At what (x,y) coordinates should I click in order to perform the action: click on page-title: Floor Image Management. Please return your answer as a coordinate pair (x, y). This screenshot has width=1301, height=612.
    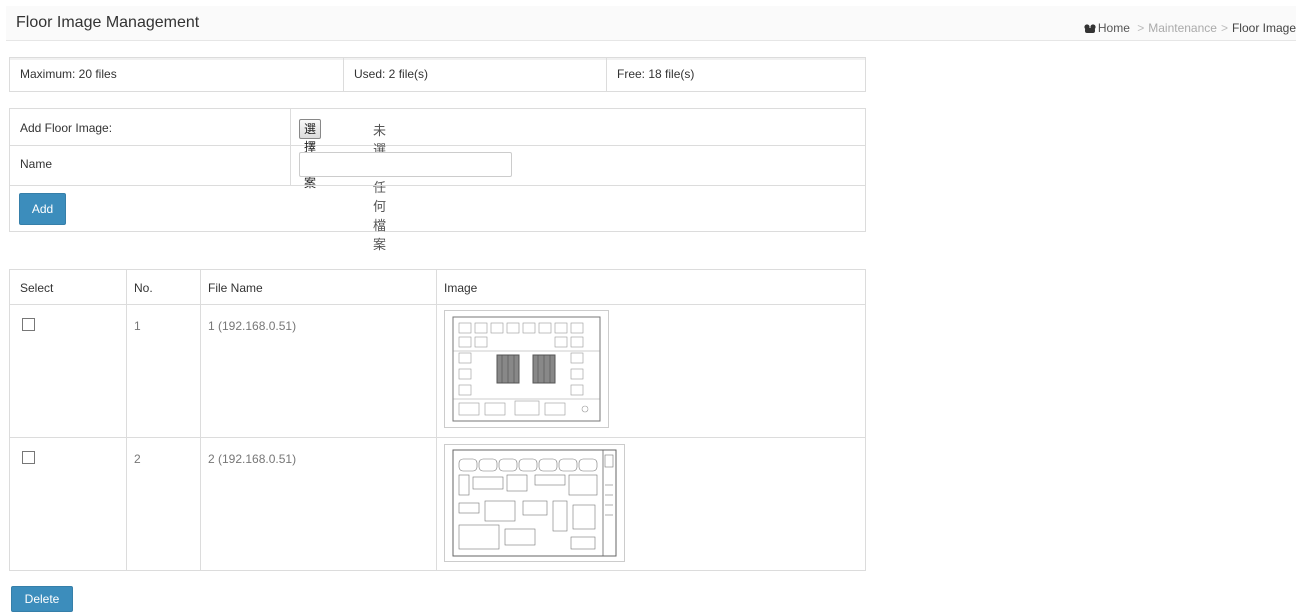
    Looking at the image, I should click on (108, 22).